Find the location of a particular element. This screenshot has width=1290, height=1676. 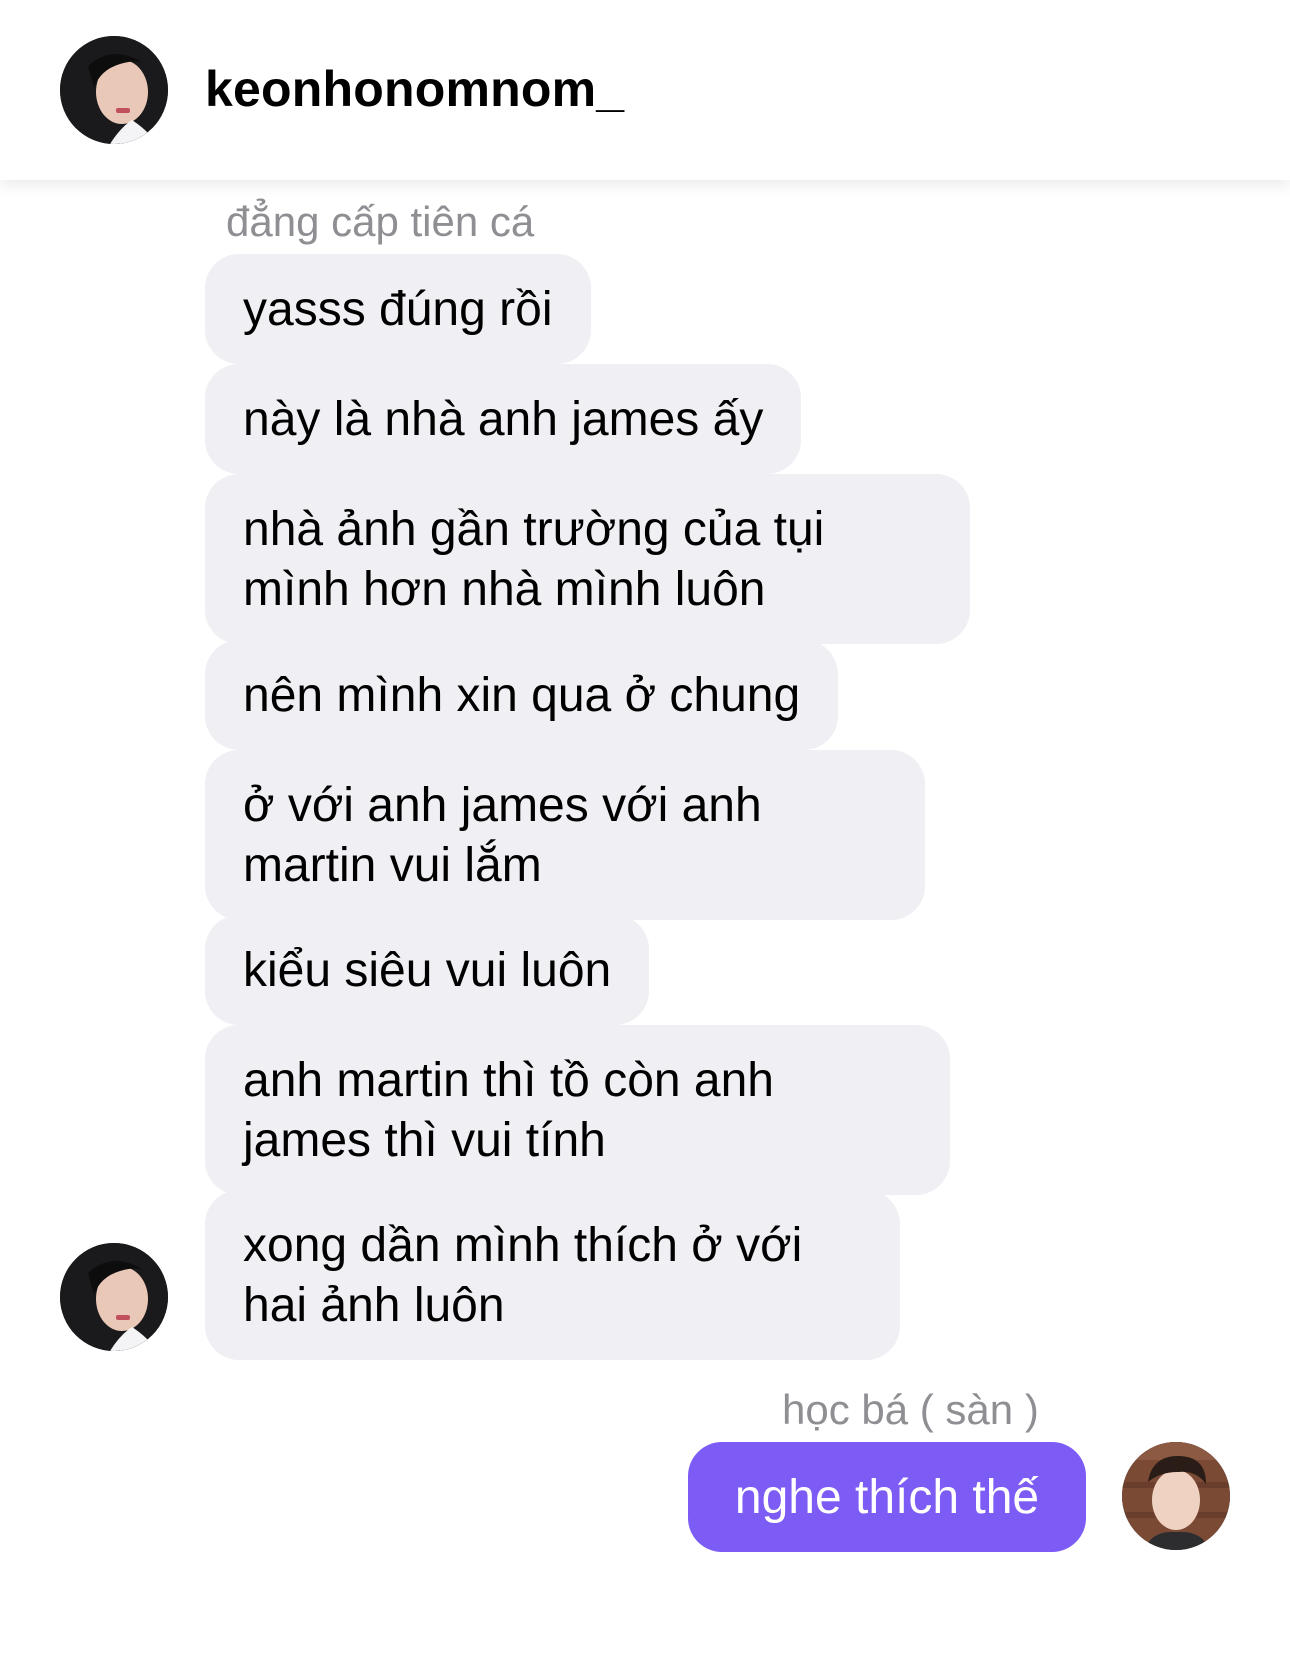

chat-header: keonhonomnom_ is located at coordinates (645, 90).